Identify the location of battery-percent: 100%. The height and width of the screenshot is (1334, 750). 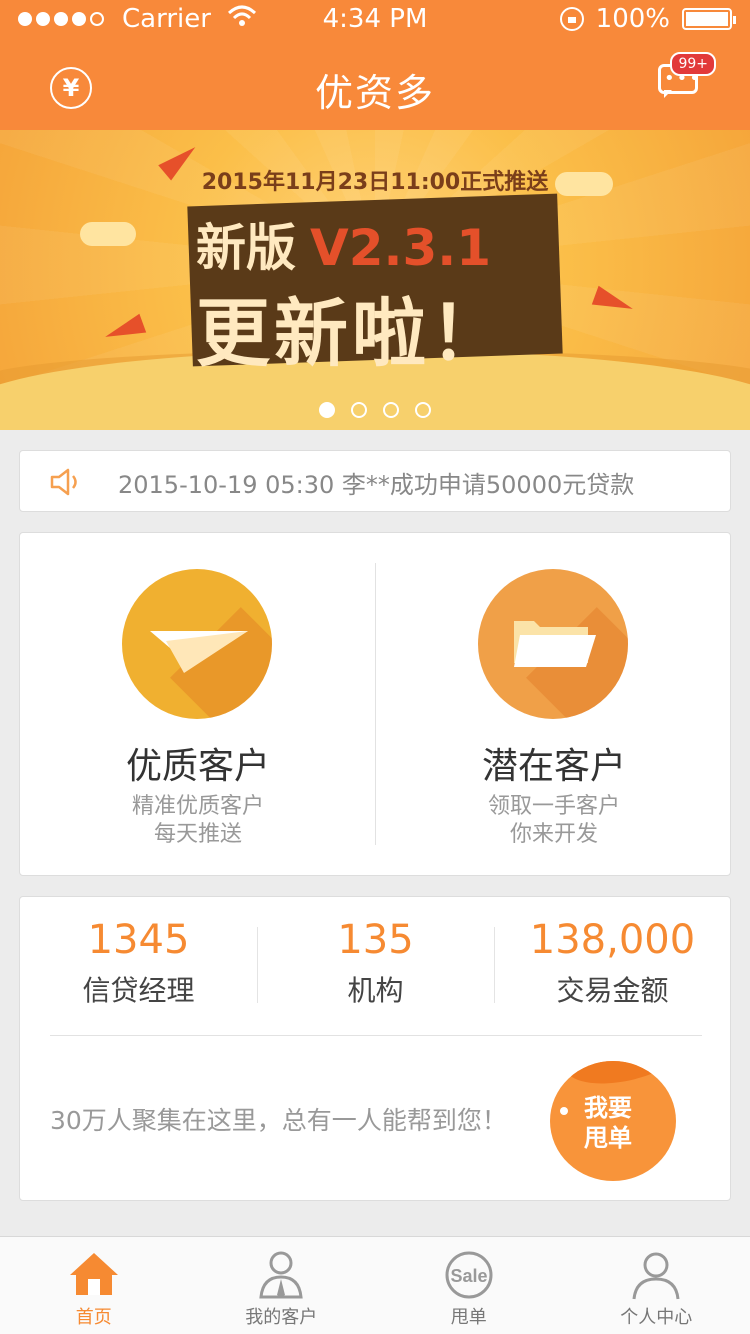
(632, 19).